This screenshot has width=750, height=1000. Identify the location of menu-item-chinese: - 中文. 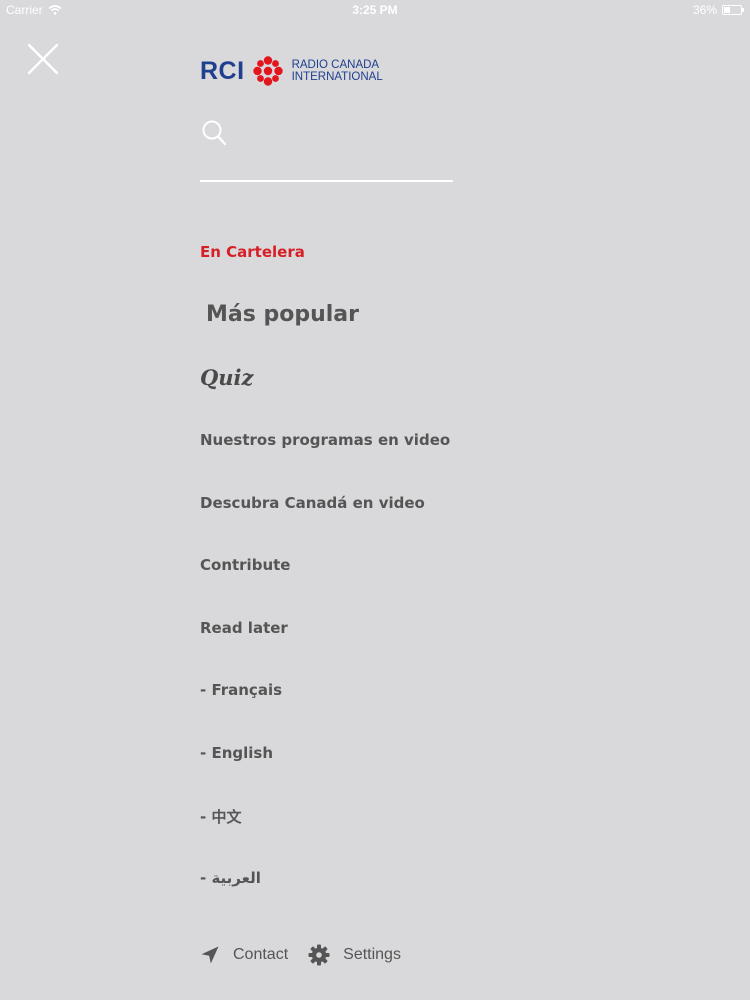
(220, 816).